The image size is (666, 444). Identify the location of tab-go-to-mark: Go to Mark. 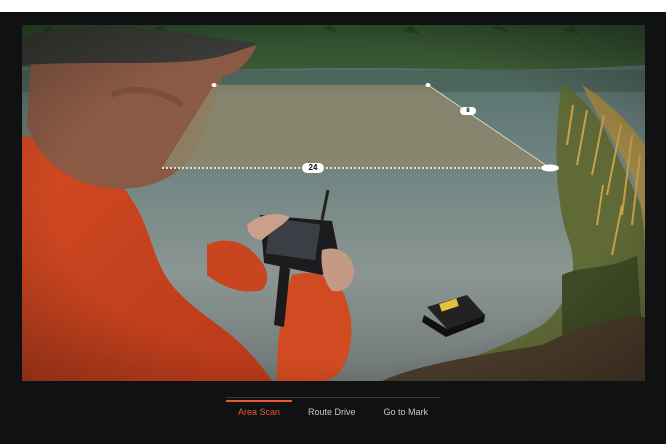
(405, 411).